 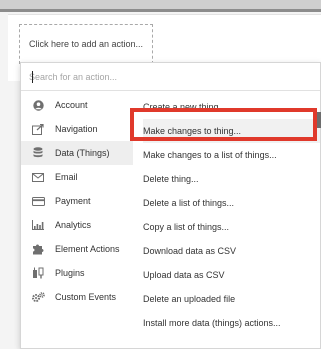 What do you see at coordinates (38, 201) in the screenshot?
I see `credit-card-icon` at bounding box center [38, 201].